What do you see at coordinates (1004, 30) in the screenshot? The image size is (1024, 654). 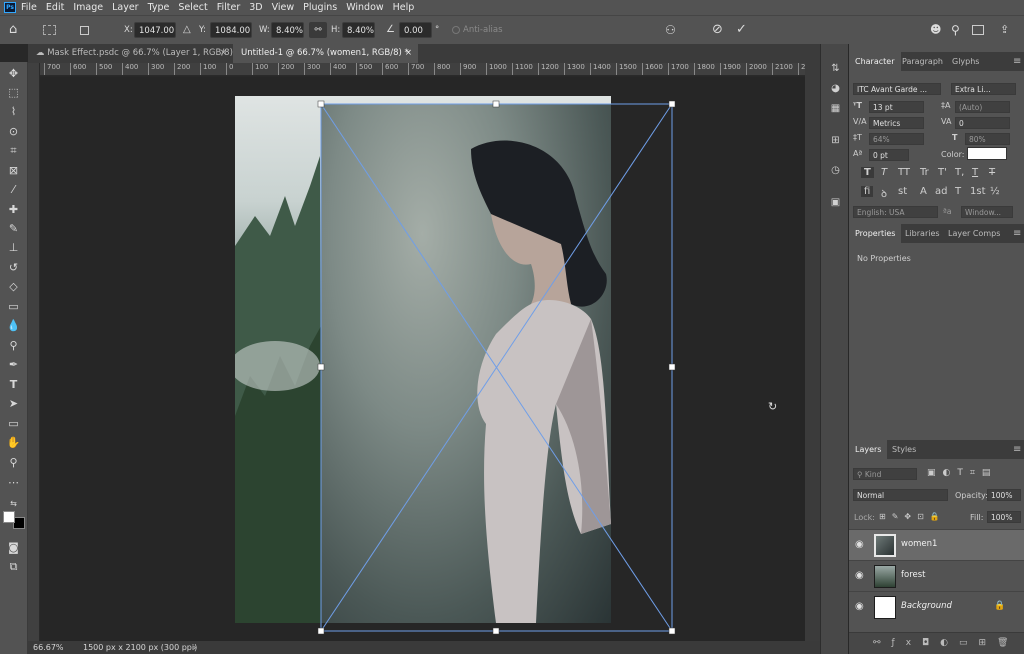 I see `upload-icon: ⇪` at bounding box center [1004, 30].